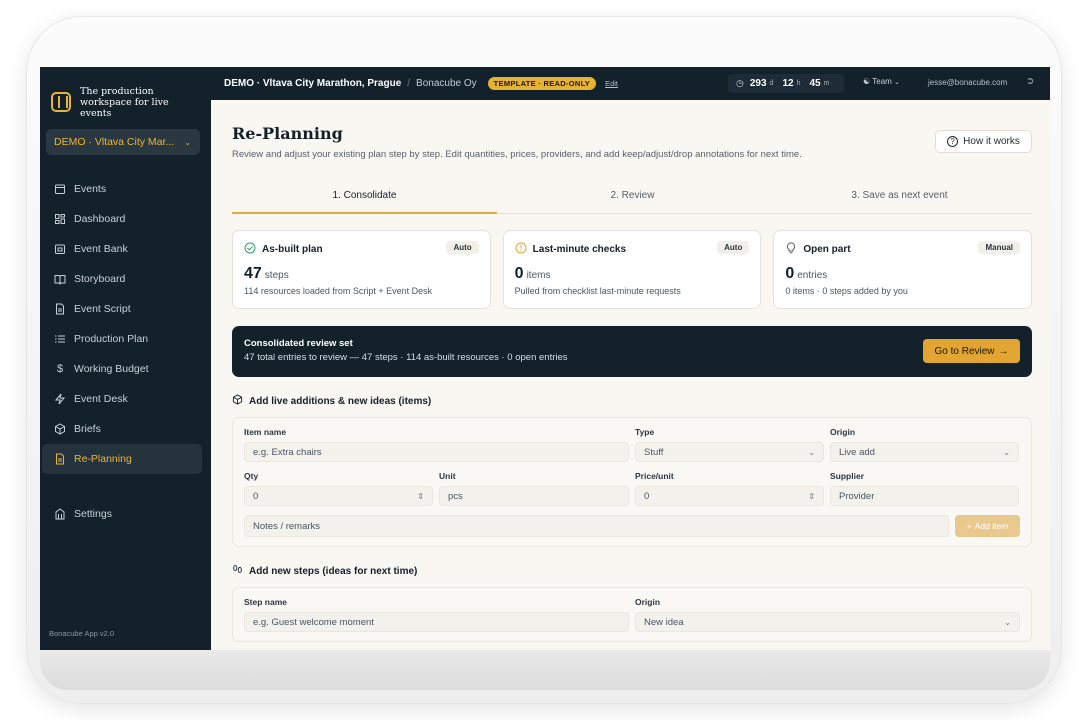  Describe the element at coordinates (771, 83) in the screenshot. I see `countdown-days-unit: d` at that location.